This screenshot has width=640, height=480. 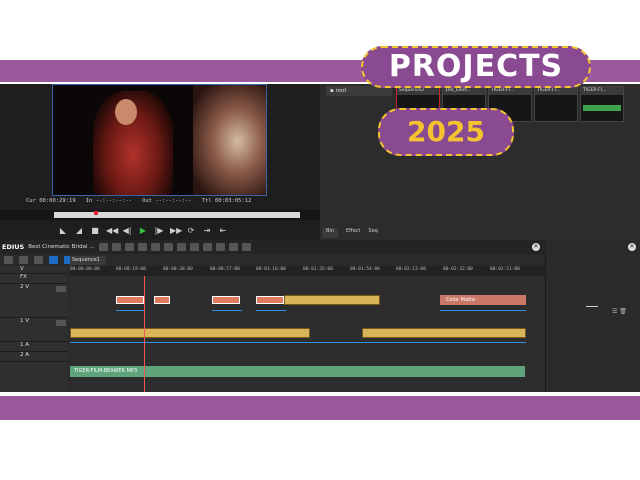 I want to click on tab-effect: Effect, so click(x=353, y=233).